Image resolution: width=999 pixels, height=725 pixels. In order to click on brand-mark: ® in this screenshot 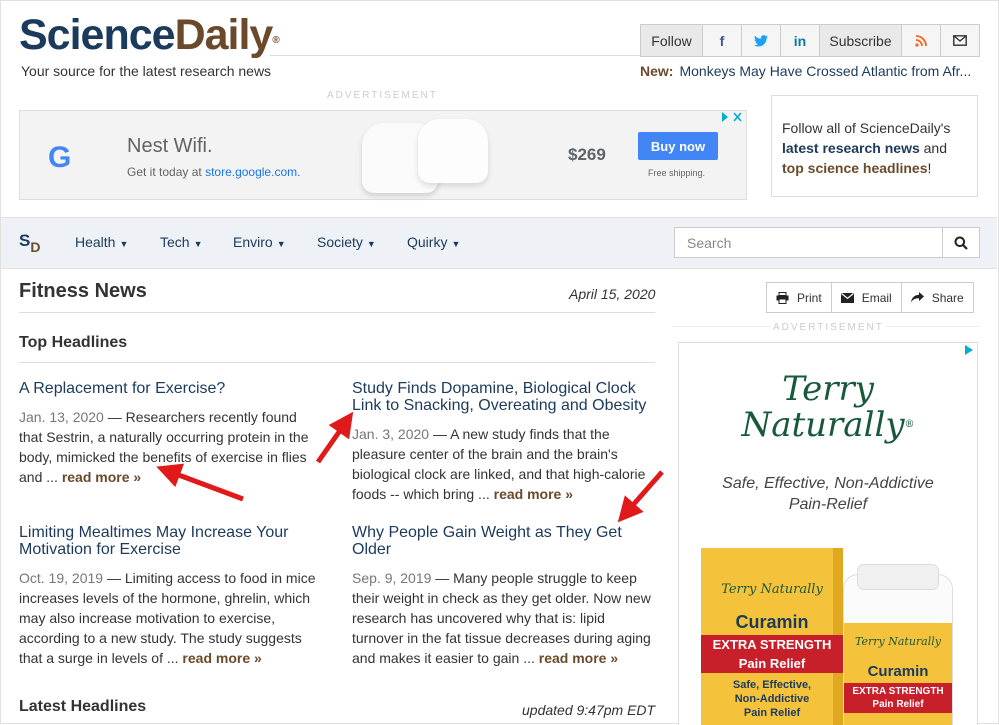, I will do `click(909, 424)`.